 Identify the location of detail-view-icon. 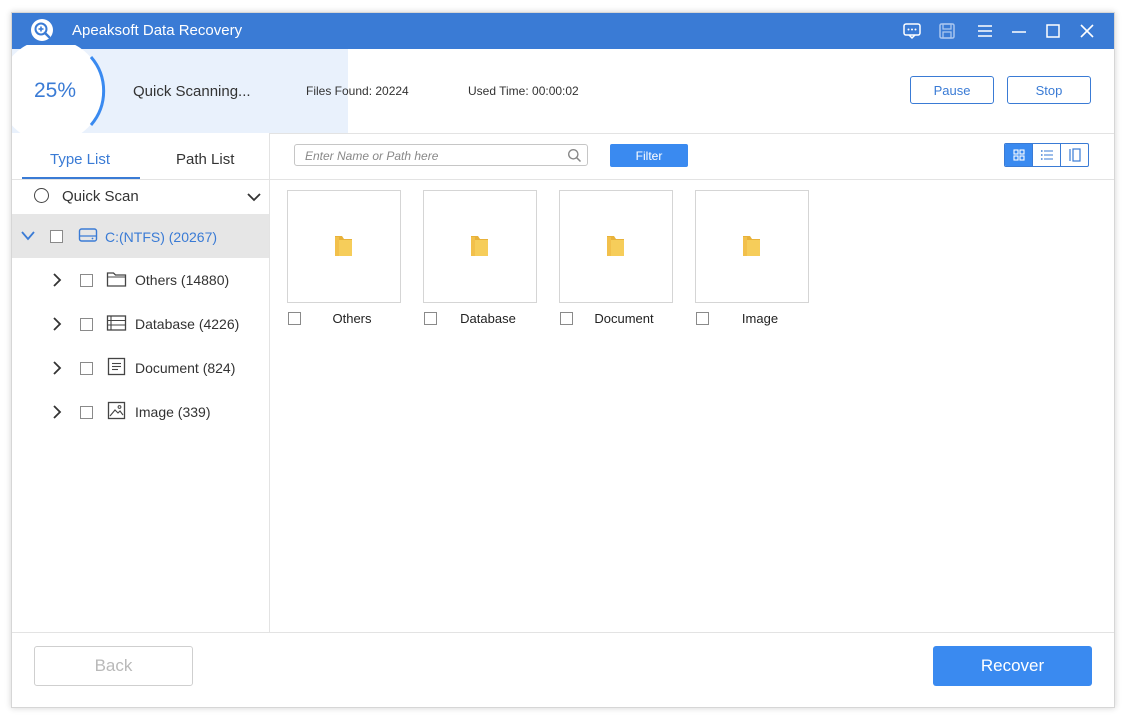
(1074, 155).